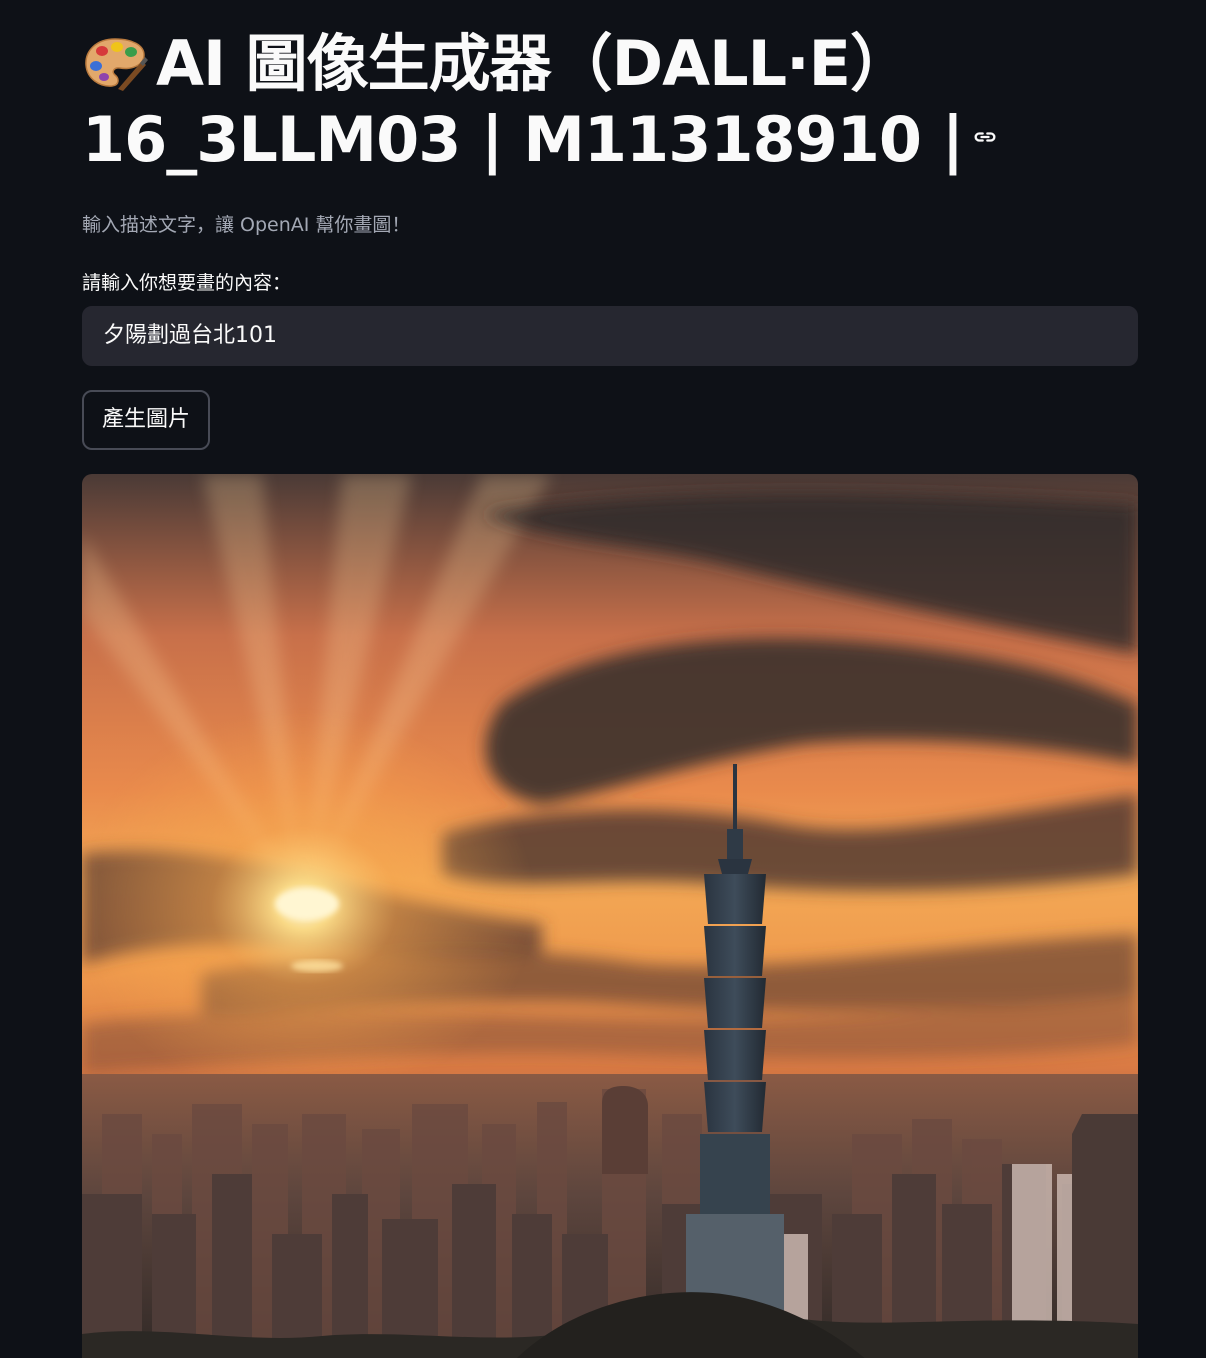  What do you see at coordinates (534, 63) in the screenshot?
I see `title-text-line-1: AI 圖像生成器（DALL·E）` at bounding box center [534, 63].